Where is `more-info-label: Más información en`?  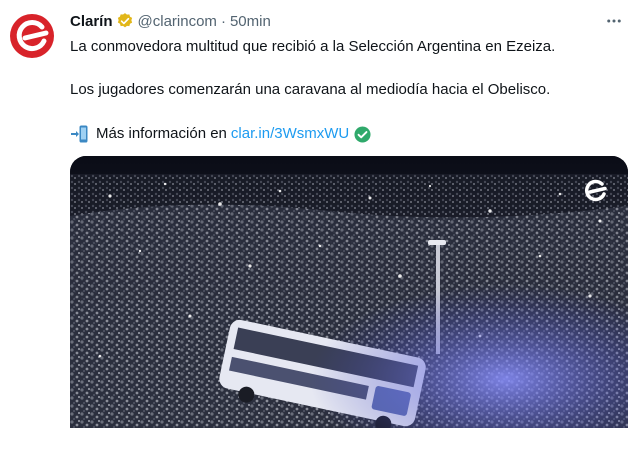
more-info-label: Más información en is located at coordinates (161, 133).